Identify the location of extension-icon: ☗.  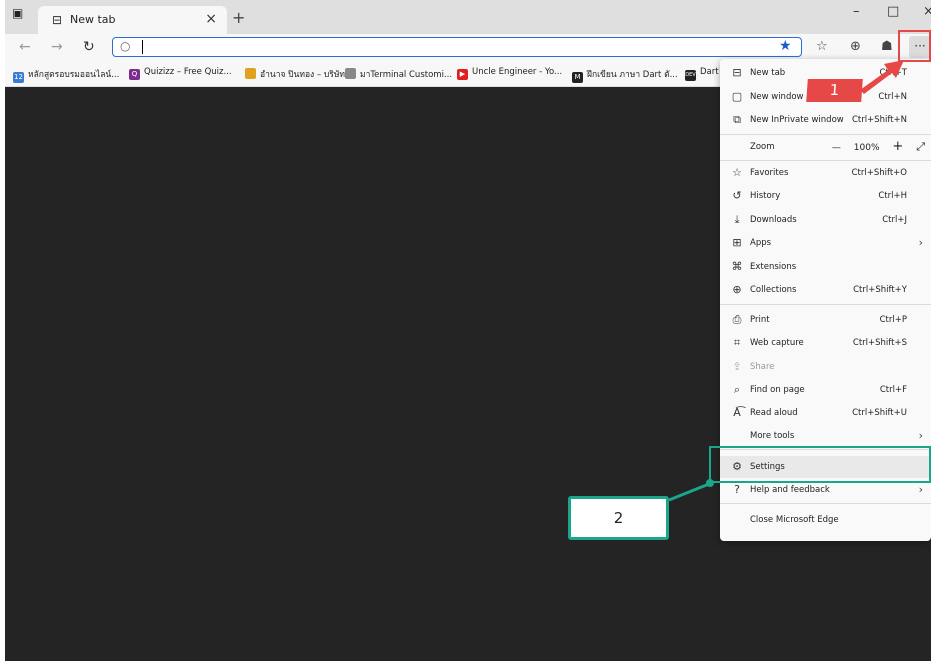
(887, 46).